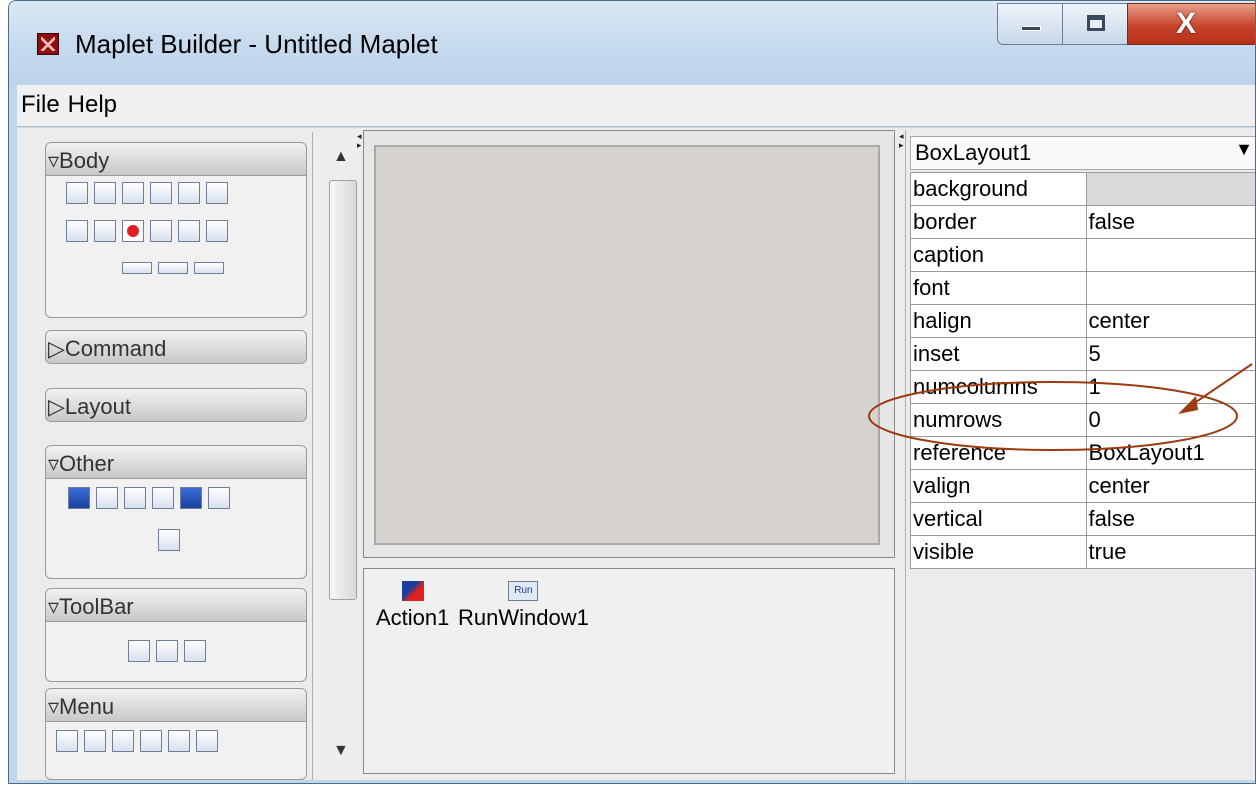 This screenshot has height=786, width=1256. What do you see at coordinates (77, 231) in the screenshot?
I see `math-field-tool-icon` at bounding box center [77, 231].